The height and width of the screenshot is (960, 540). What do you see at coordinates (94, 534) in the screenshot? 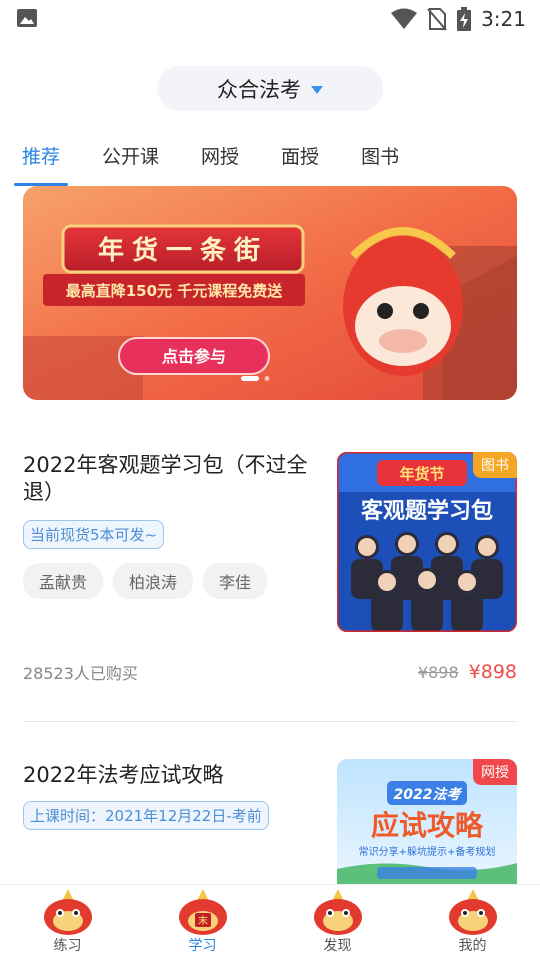
I see `stock-tag: 当前现货5本可发~` at bounding box center [94, 534].